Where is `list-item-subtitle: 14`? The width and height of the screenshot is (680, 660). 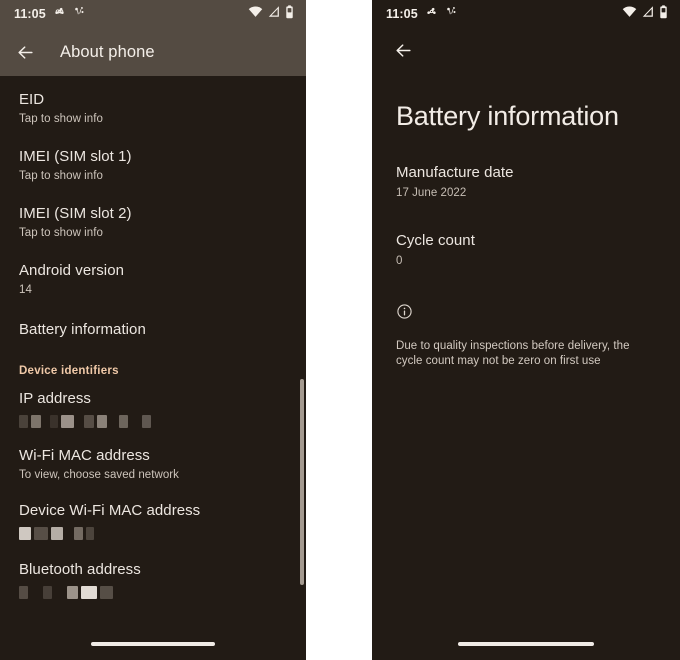 list-item-subtitle: 14 is located at coordinates (25, 290).